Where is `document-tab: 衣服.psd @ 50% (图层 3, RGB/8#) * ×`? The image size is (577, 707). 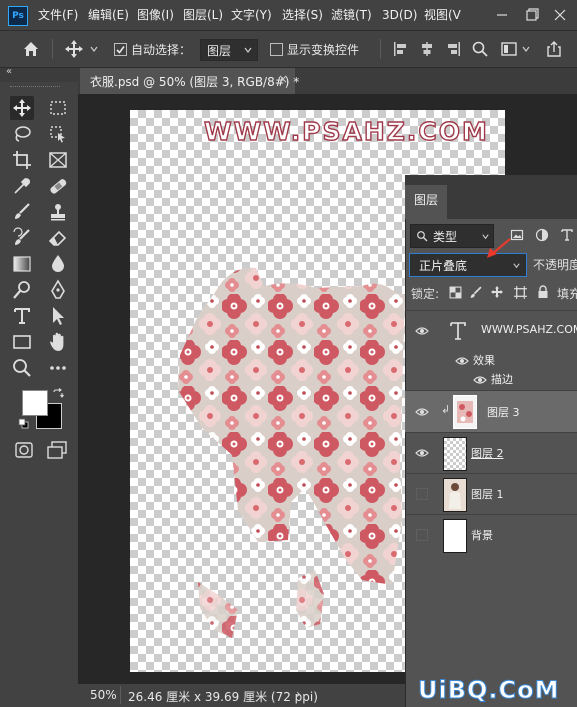
document-tab: 衣服.psd @ 50% (图层 3, RGB/8#) * × is located at coordinates (189, 81).